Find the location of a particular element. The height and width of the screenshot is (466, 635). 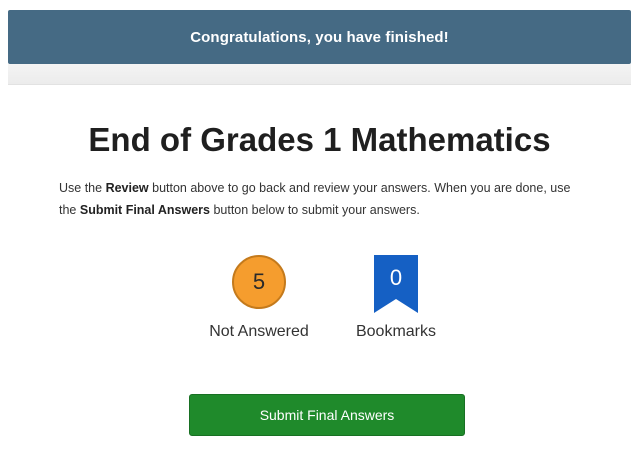

not-answered-stat: 5 Not Answered is located at coordinates (259, 298).